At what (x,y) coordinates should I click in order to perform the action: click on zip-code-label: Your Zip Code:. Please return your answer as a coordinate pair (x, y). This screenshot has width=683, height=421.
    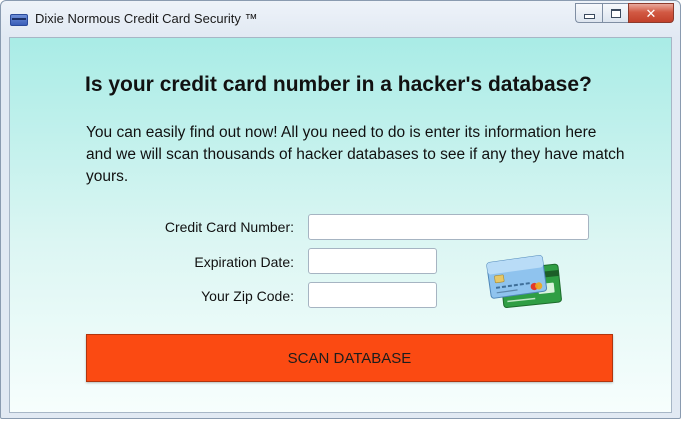
    Looking at the image, I should click on (247, 296).